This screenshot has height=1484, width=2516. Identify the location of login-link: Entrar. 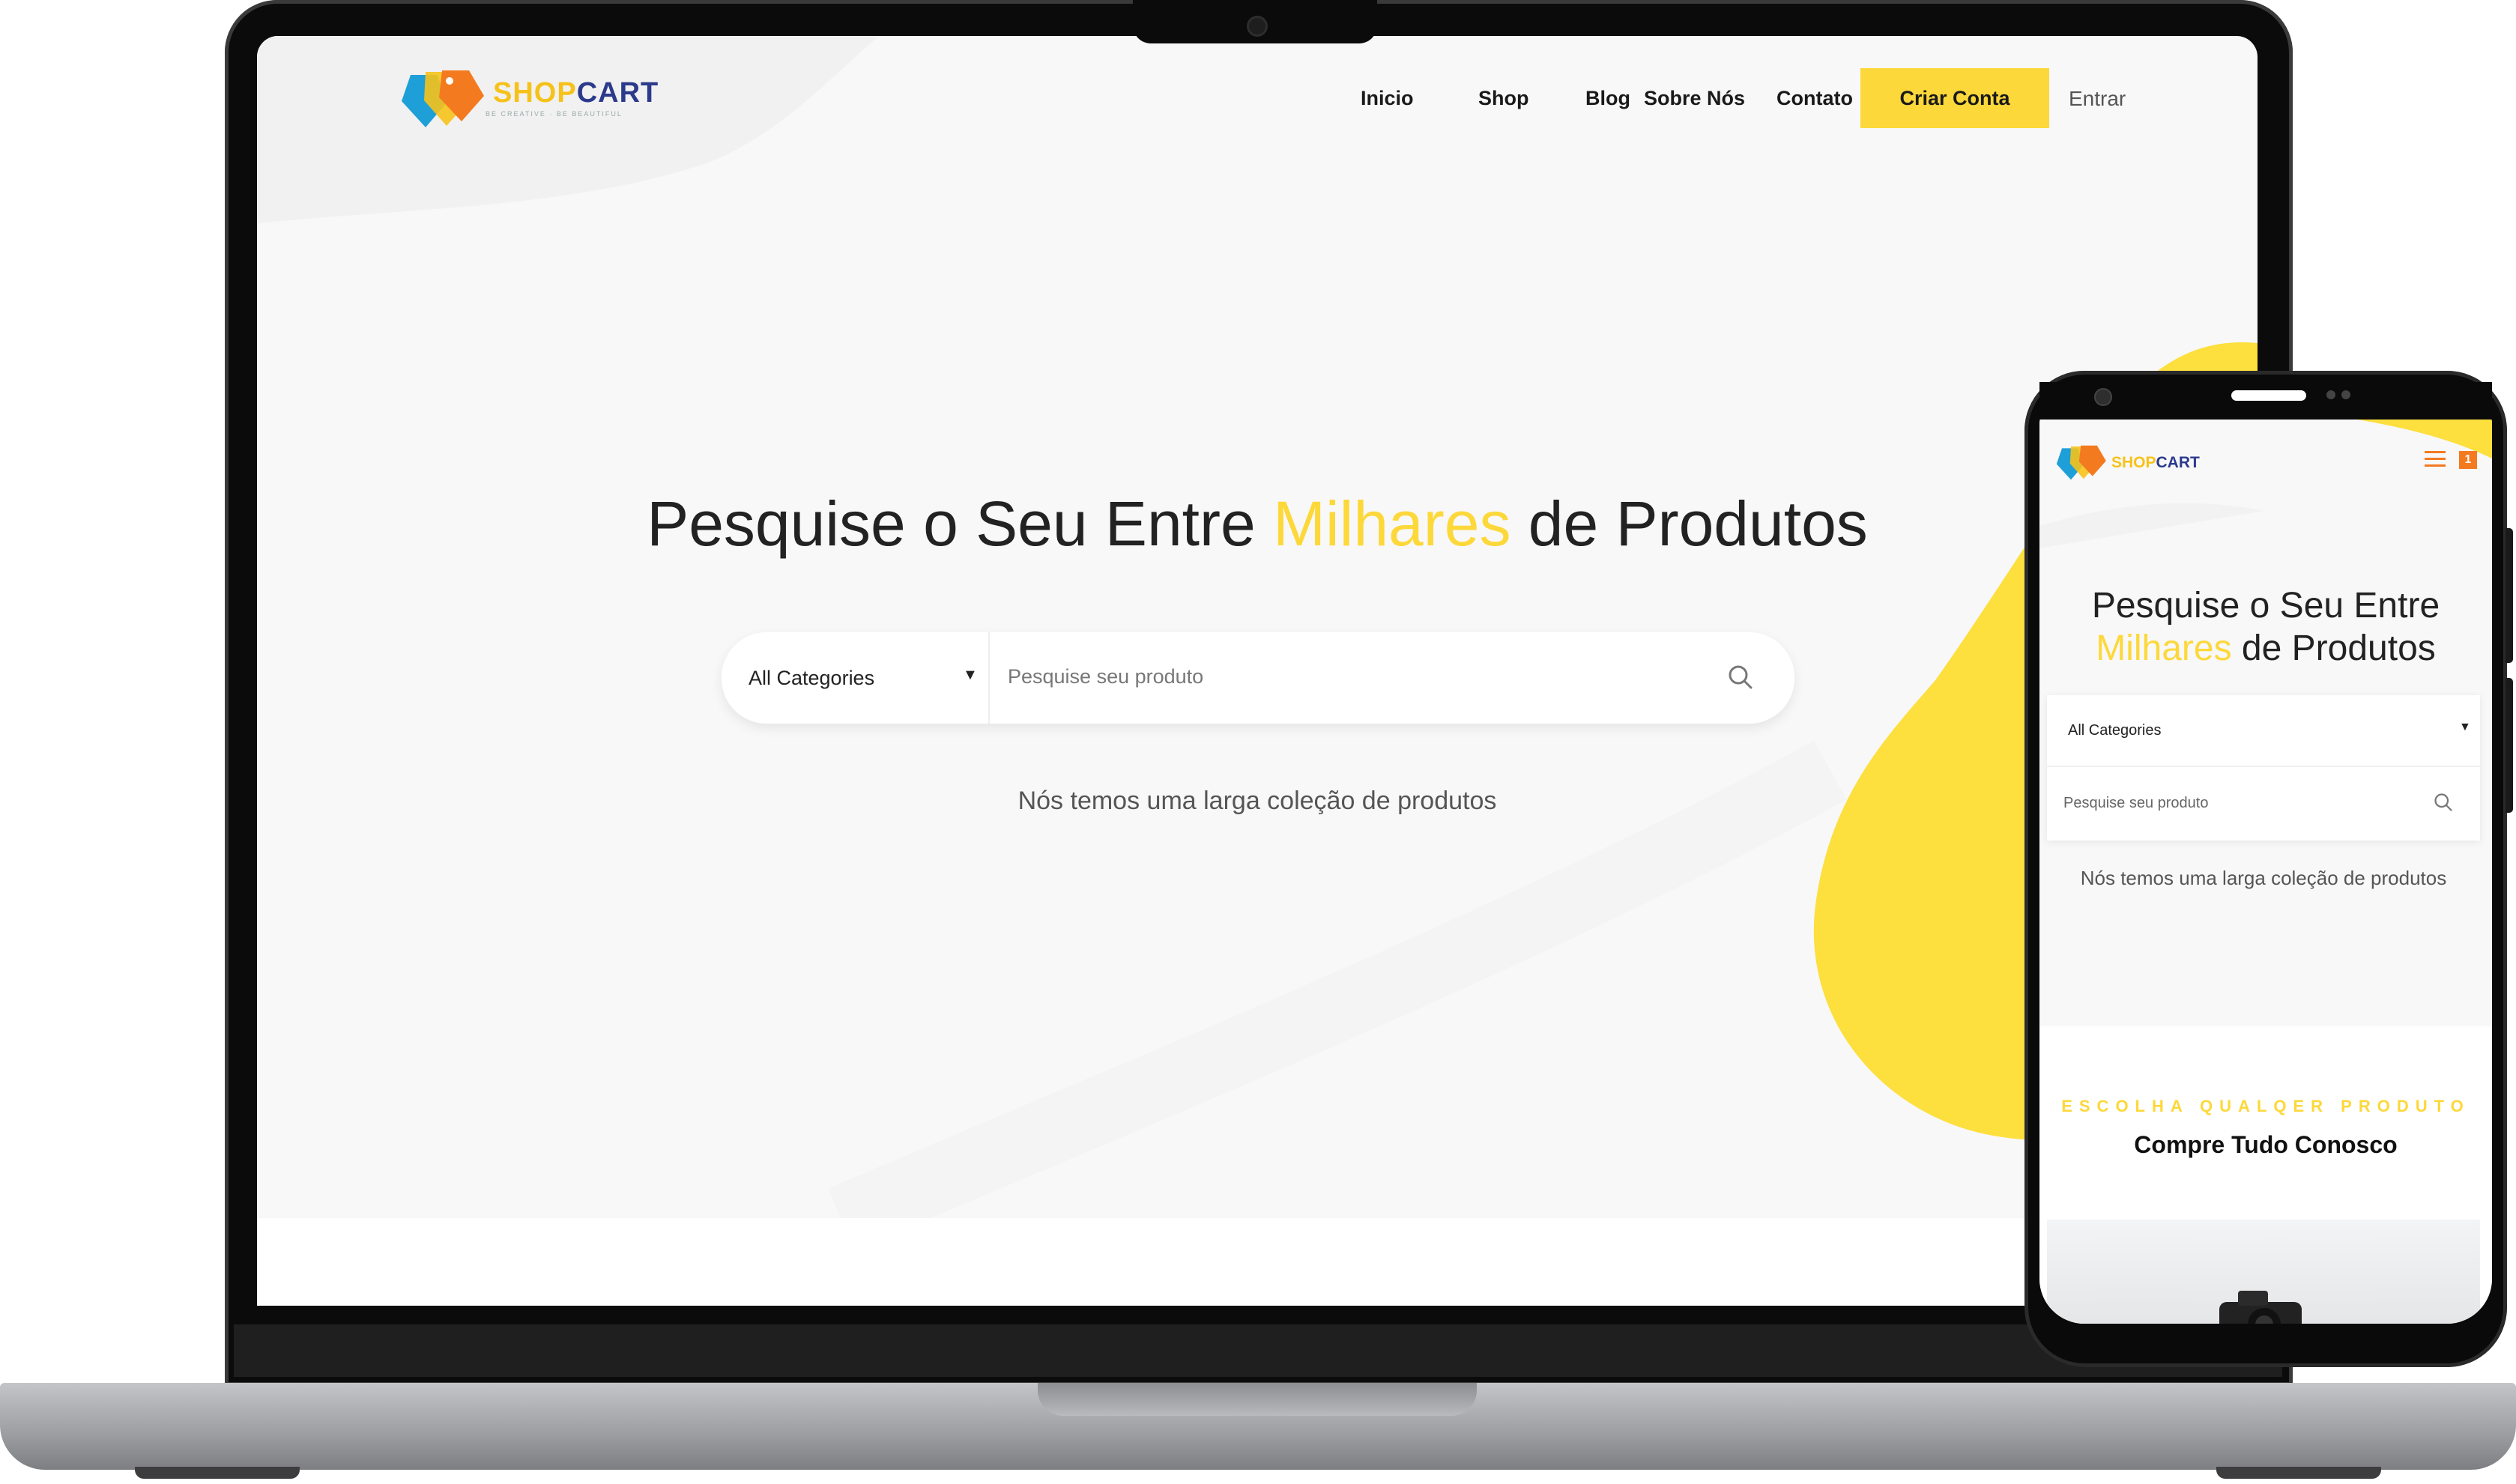
(2097, 99).